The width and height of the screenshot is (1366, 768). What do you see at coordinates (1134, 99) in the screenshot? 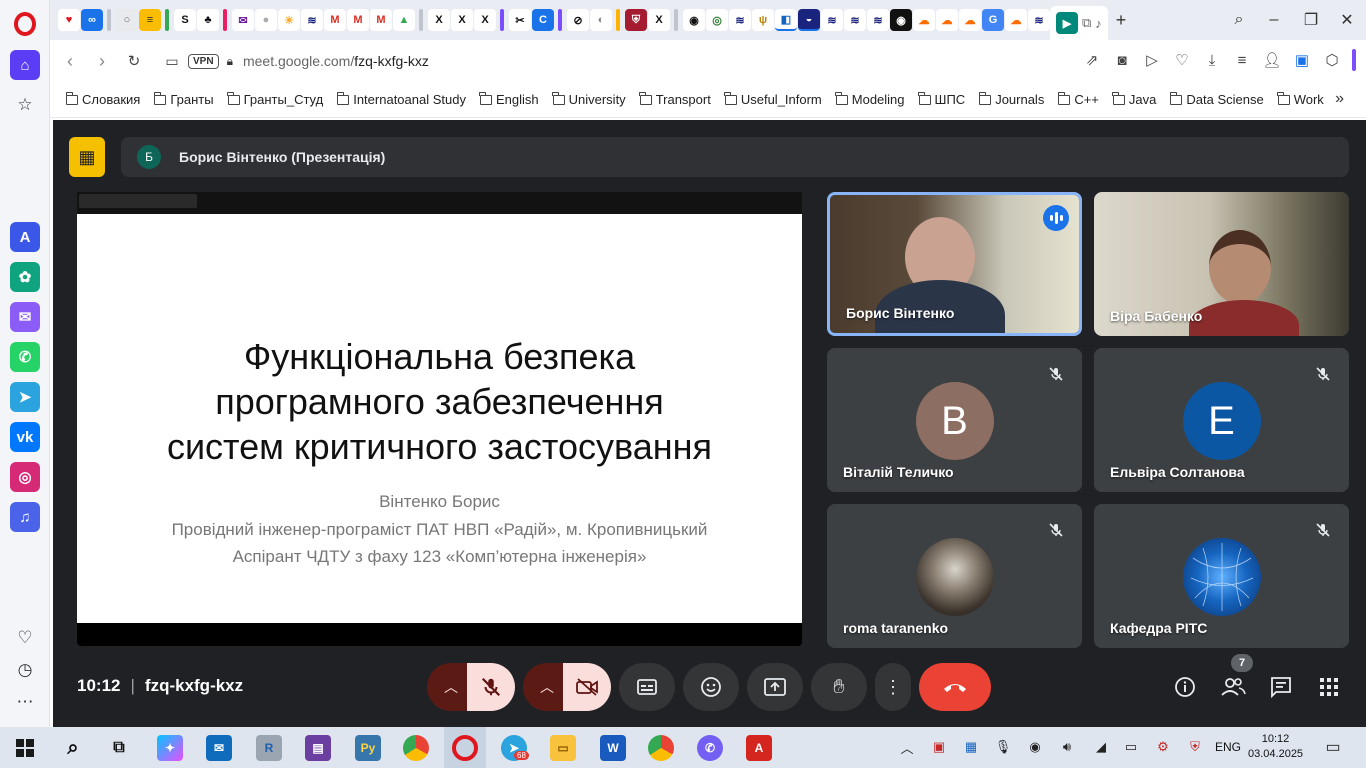
I see `bookmark-folder: Java` at bounding box center [1134, 99].